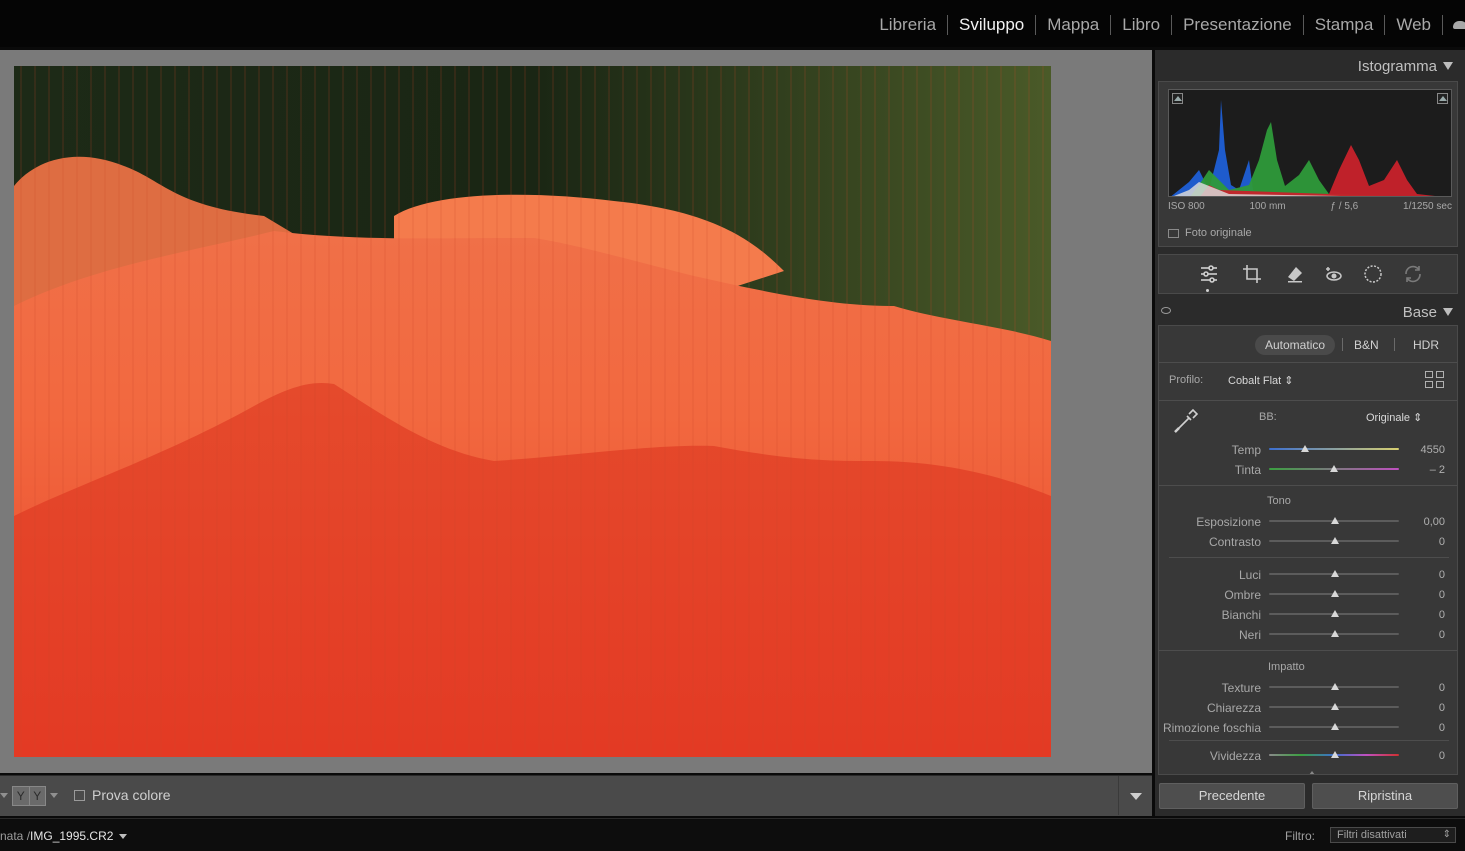  I want to click on texture-label: Texture, so click(1241, 688).